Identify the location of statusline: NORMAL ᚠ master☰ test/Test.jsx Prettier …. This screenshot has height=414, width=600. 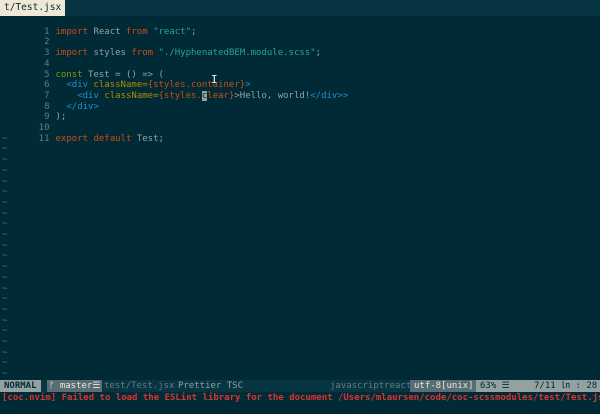
(300, 386).